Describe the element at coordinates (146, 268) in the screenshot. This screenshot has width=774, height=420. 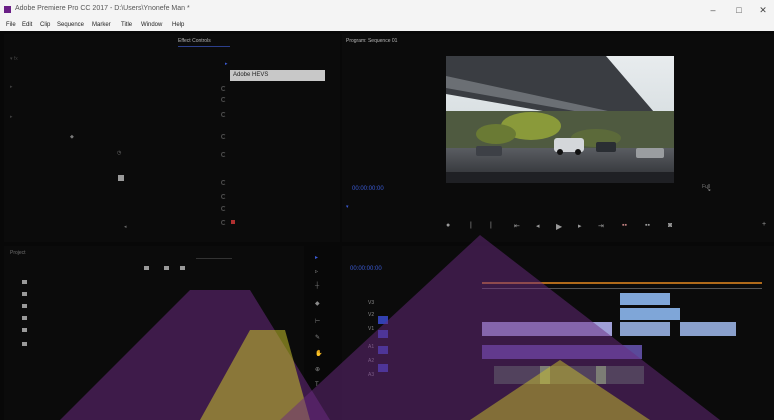
I see `list-view-icon` at that location.